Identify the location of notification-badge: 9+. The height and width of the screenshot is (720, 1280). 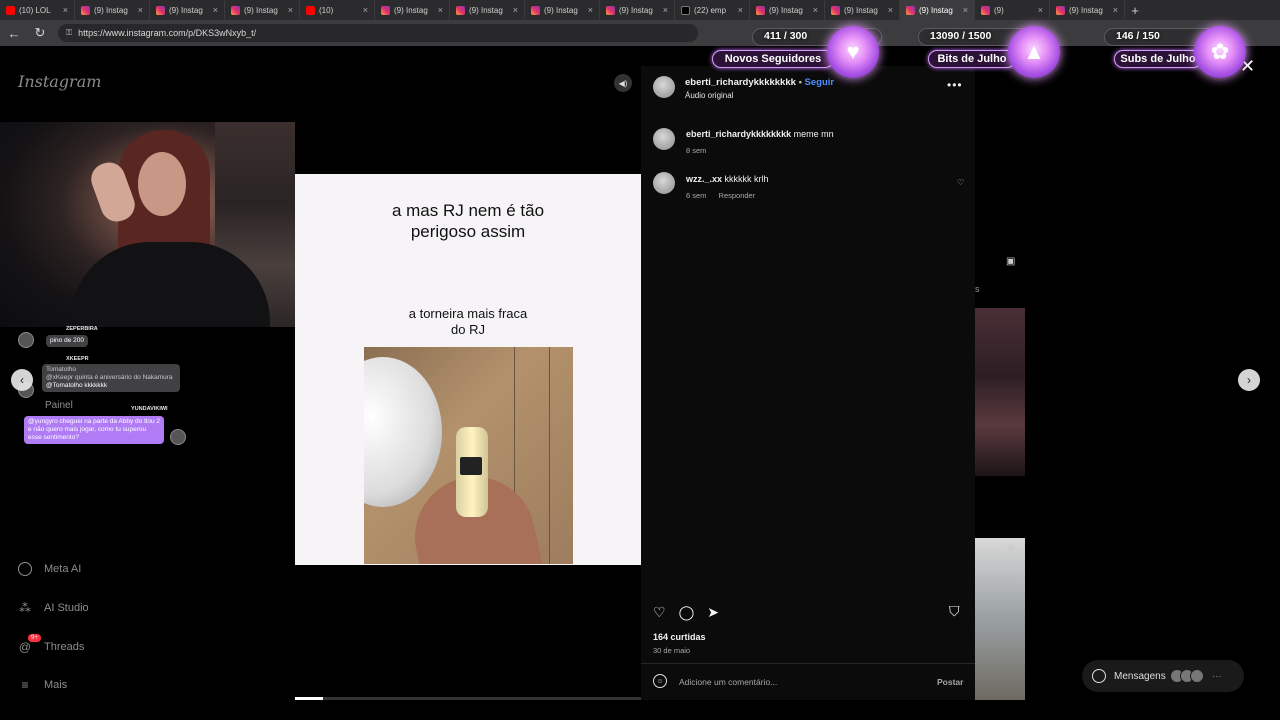
(34, 638).